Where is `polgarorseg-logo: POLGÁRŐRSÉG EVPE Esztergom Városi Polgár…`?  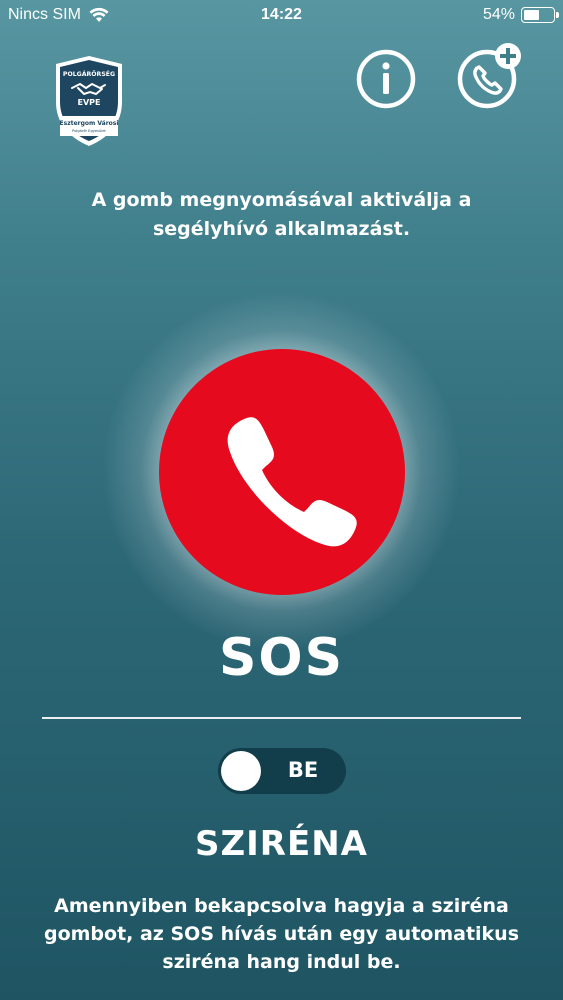 polgarorseg-logo: POLGÁRŐRSÉG EVPE Esztergom Városi Polgár… is located at coordinates (89, 101).